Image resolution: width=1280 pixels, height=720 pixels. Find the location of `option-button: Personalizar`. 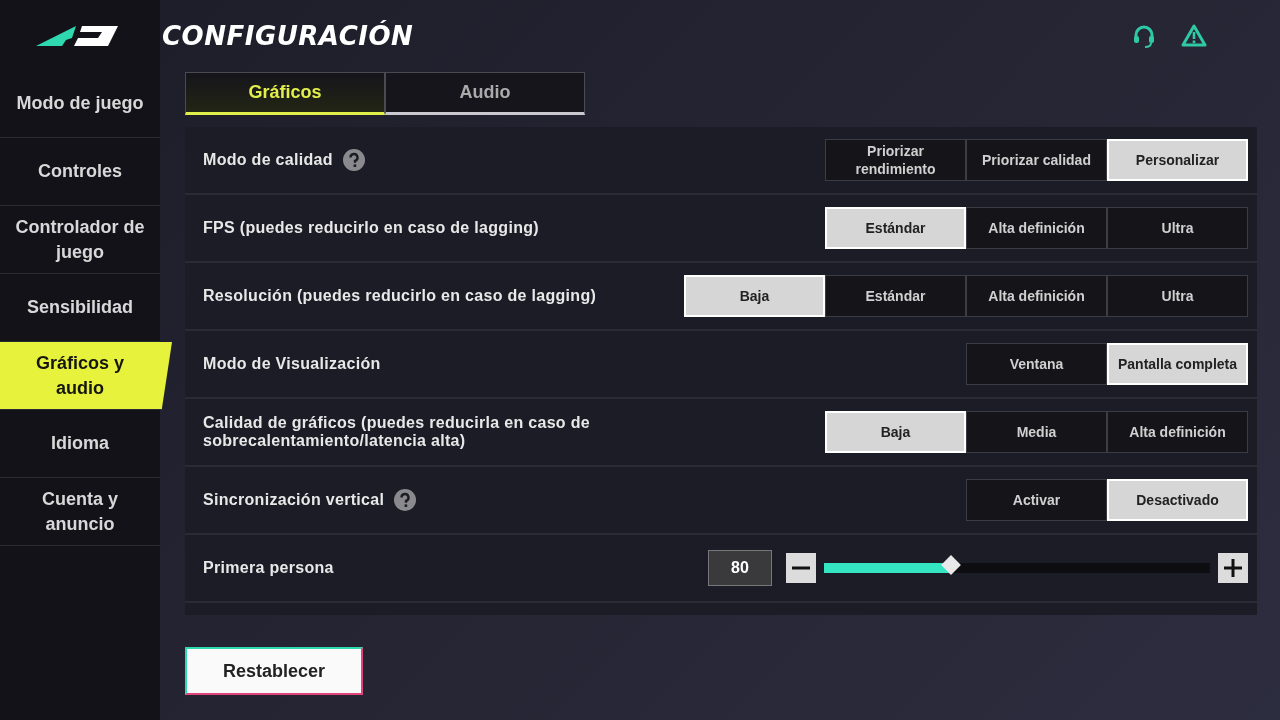

option-button: Personalizar is located at coordinates (1177, 160).